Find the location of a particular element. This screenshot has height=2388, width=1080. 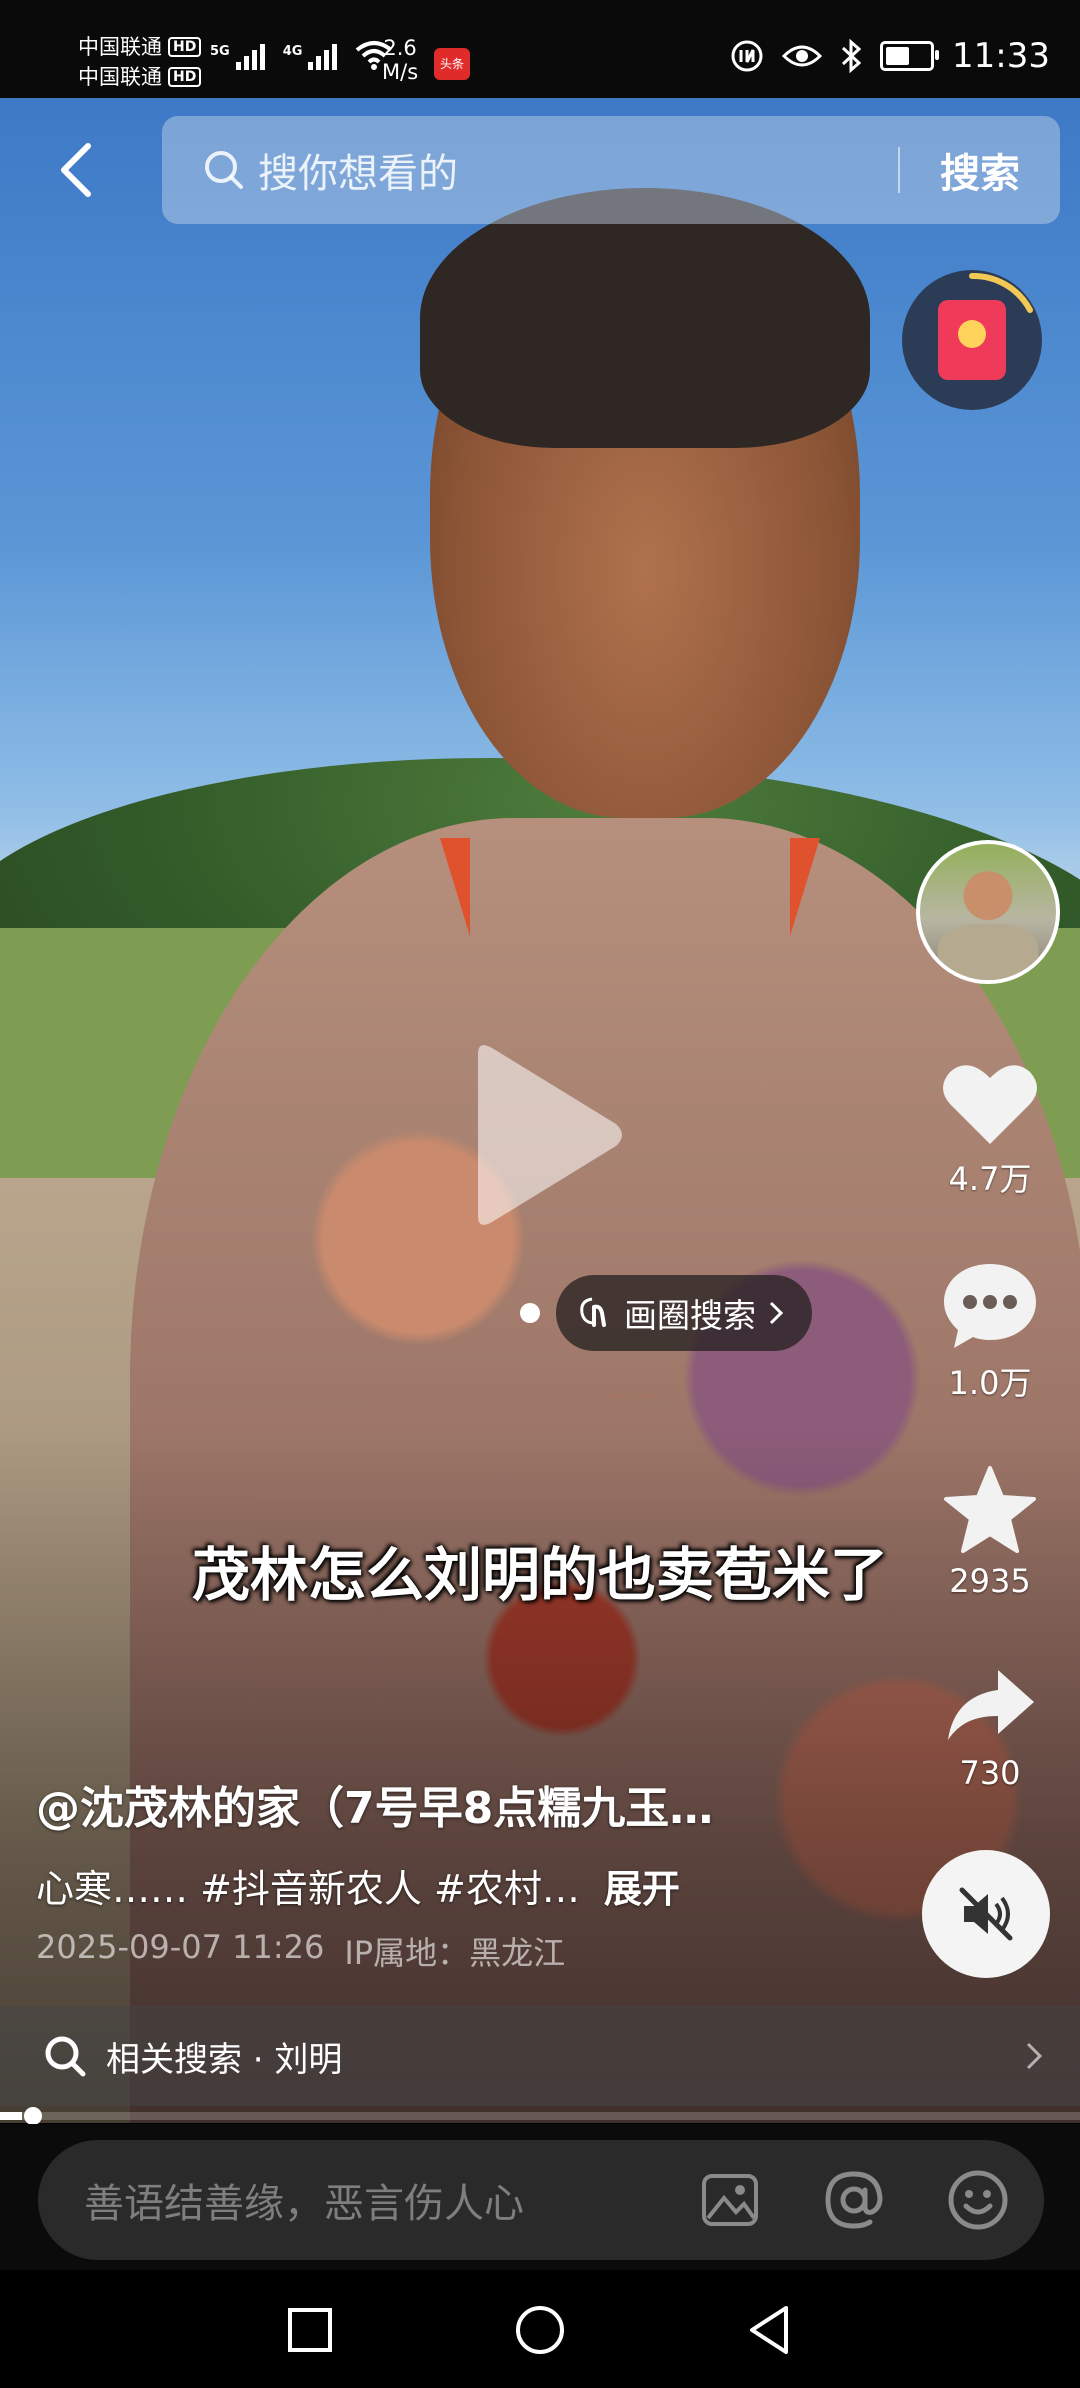

navigation-bar is located at coordinates (540, 2329).